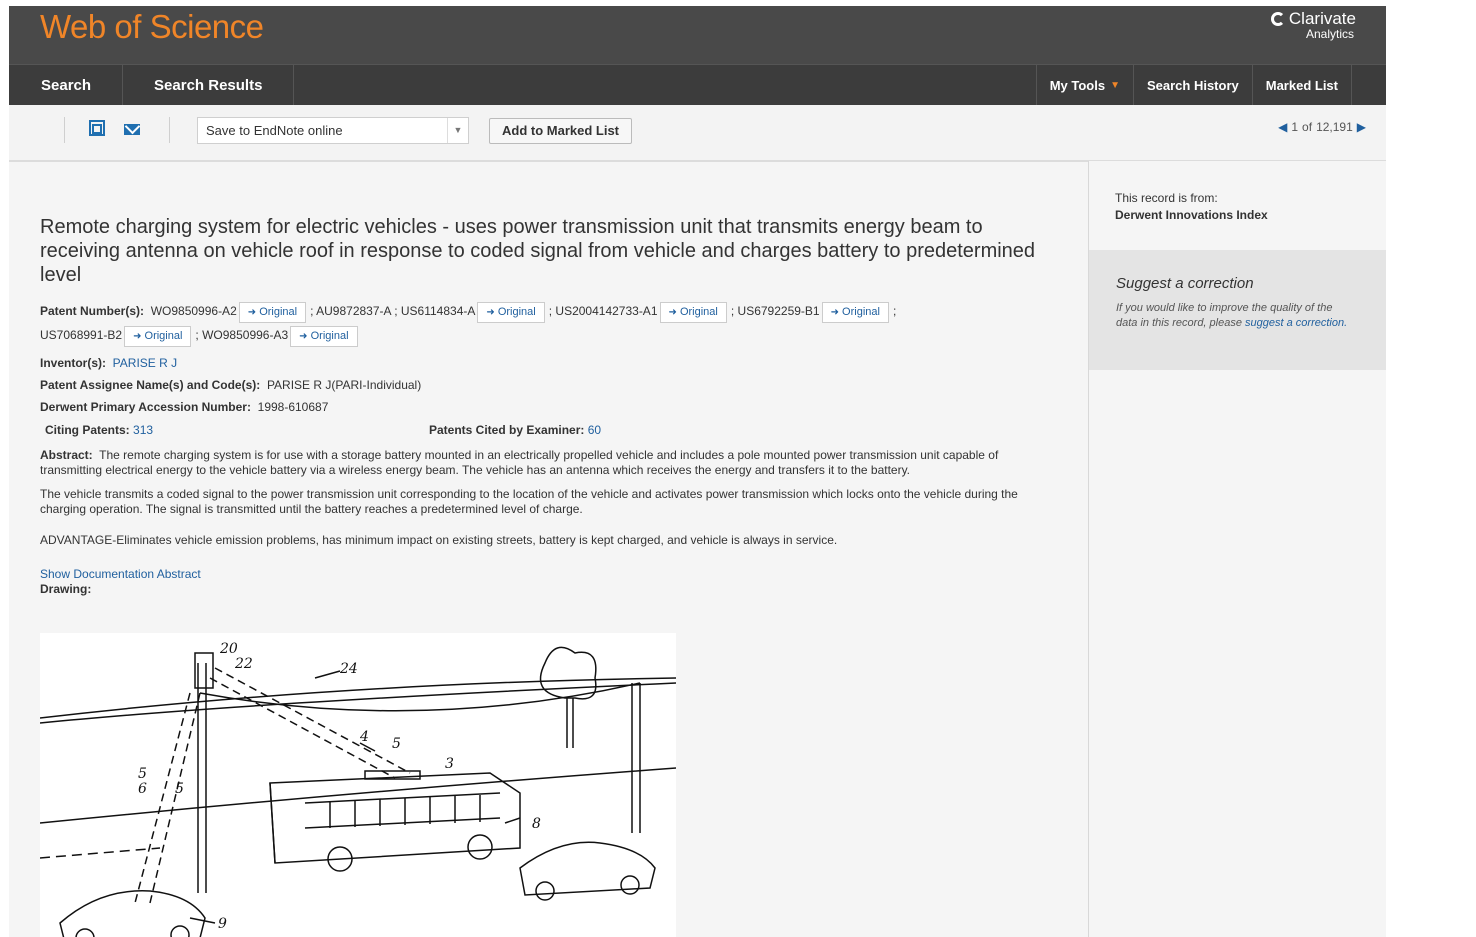  I want to click on suggest-correction-title: Suggest a correction, so click(1185, 283).